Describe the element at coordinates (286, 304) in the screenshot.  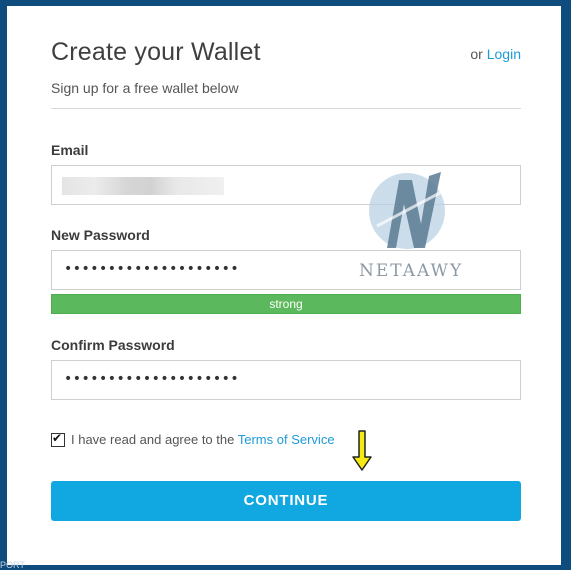
I see `password-strength-bar: strong` at that location.